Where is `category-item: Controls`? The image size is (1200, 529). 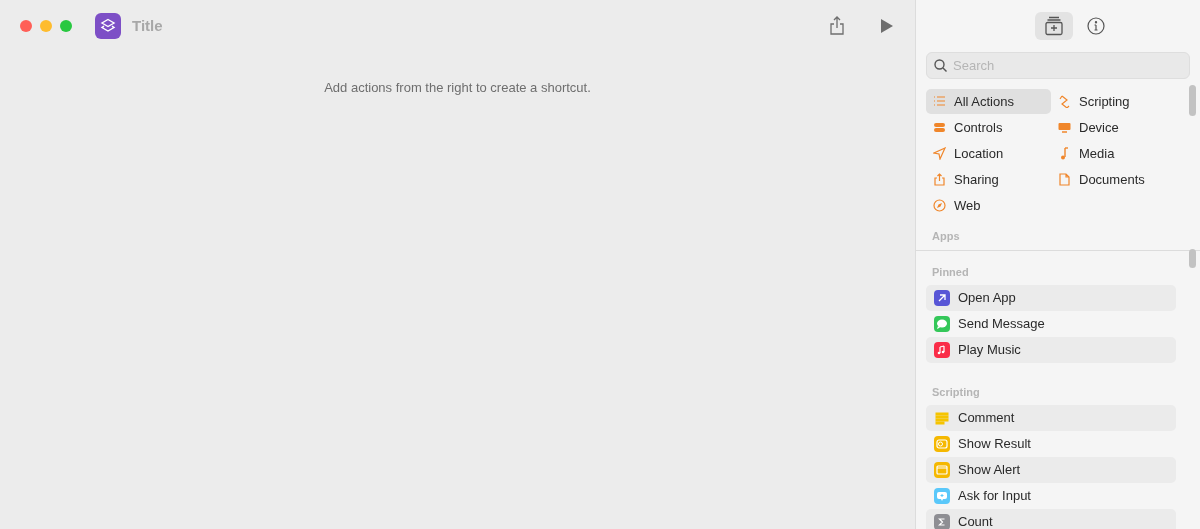
category-item: Controls is located at coordinates (988, 127).